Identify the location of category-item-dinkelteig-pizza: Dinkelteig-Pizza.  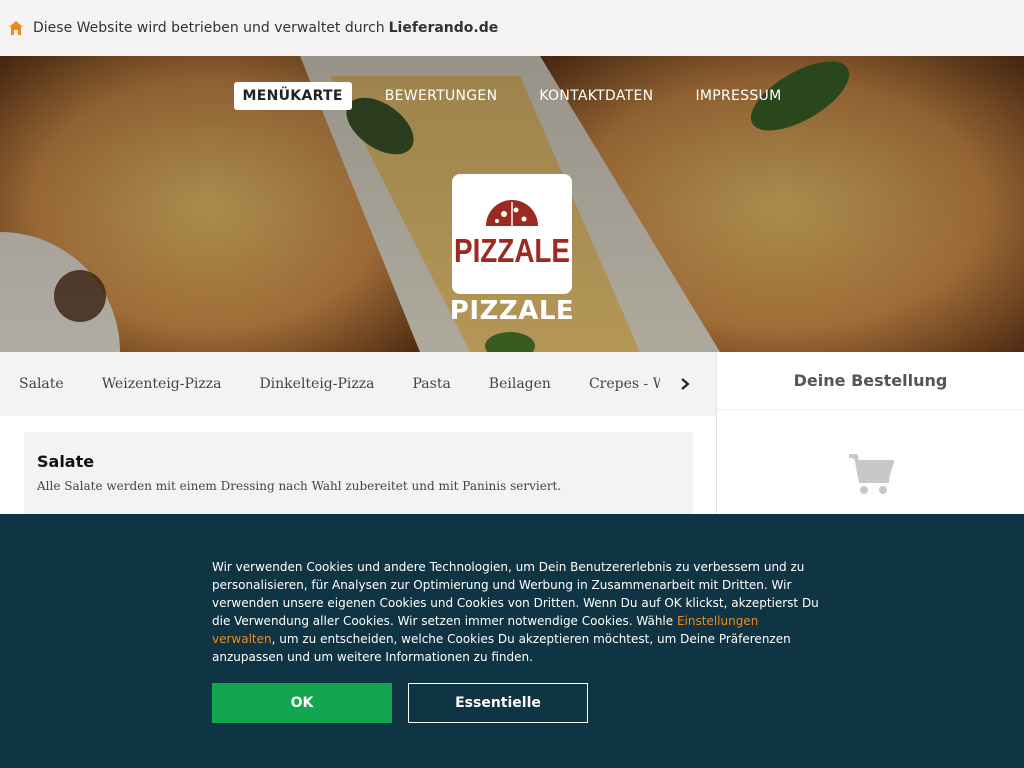
(316, 384).